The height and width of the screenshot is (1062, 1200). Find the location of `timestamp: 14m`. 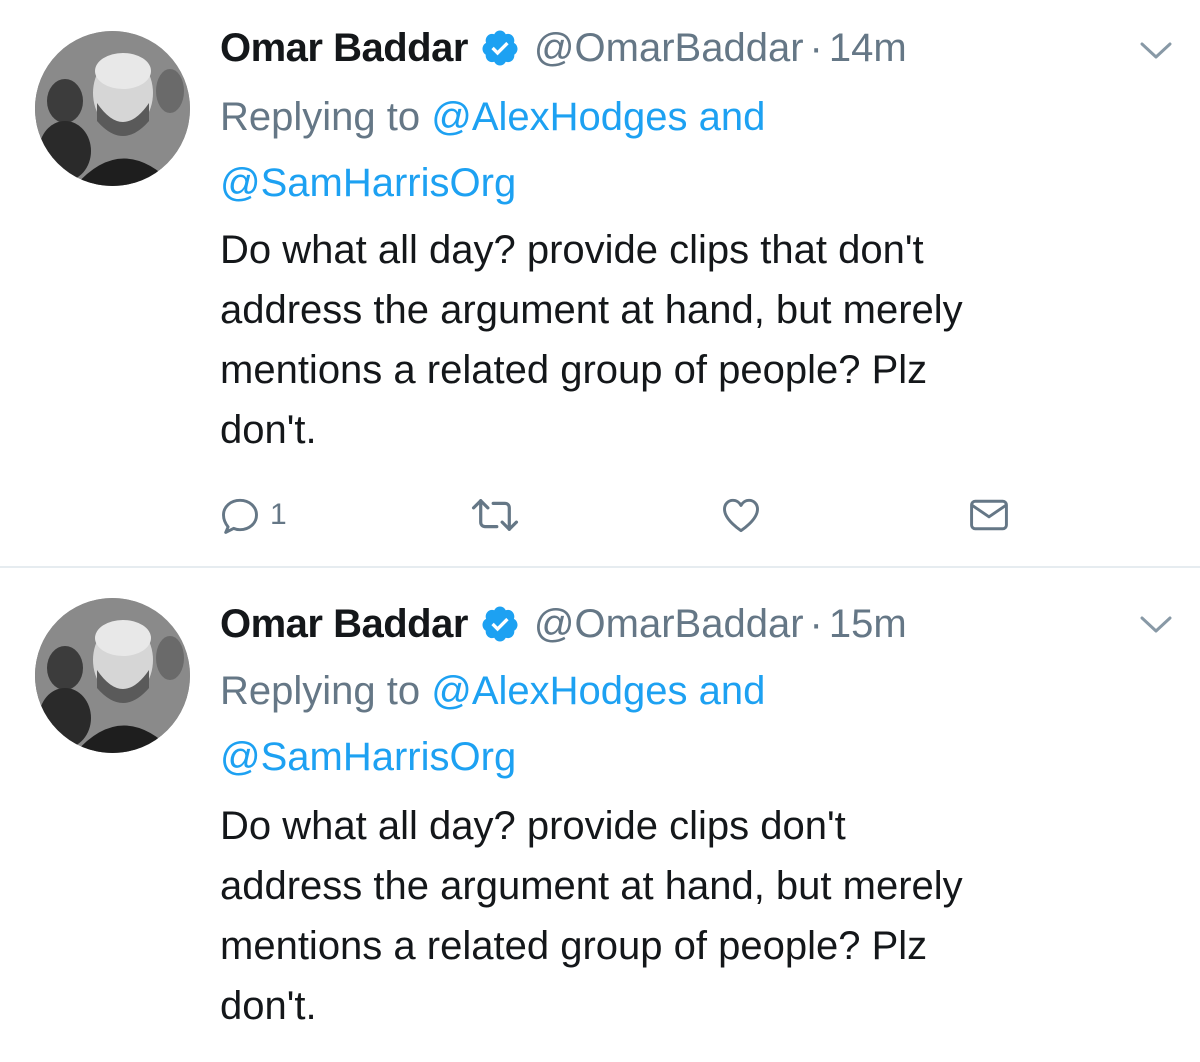

timestamp: 14m is located at coordinates (868, 48).